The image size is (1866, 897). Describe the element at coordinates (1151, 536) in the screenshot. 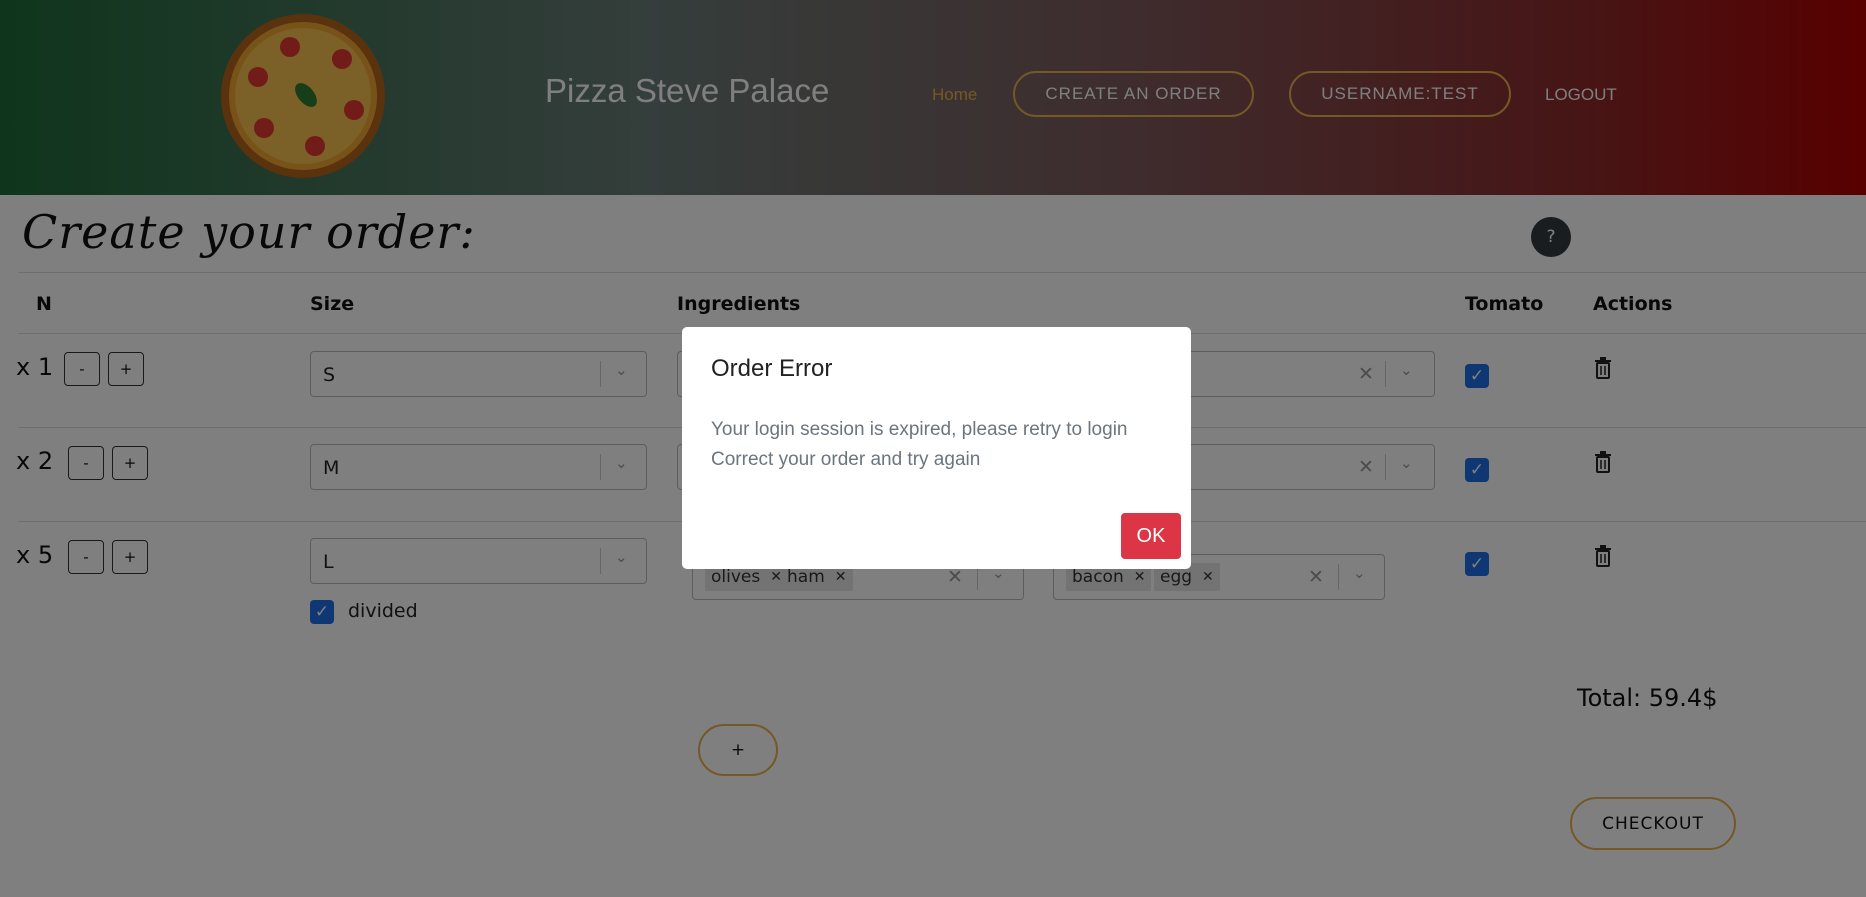

I see `ok-button: OK` at that location.